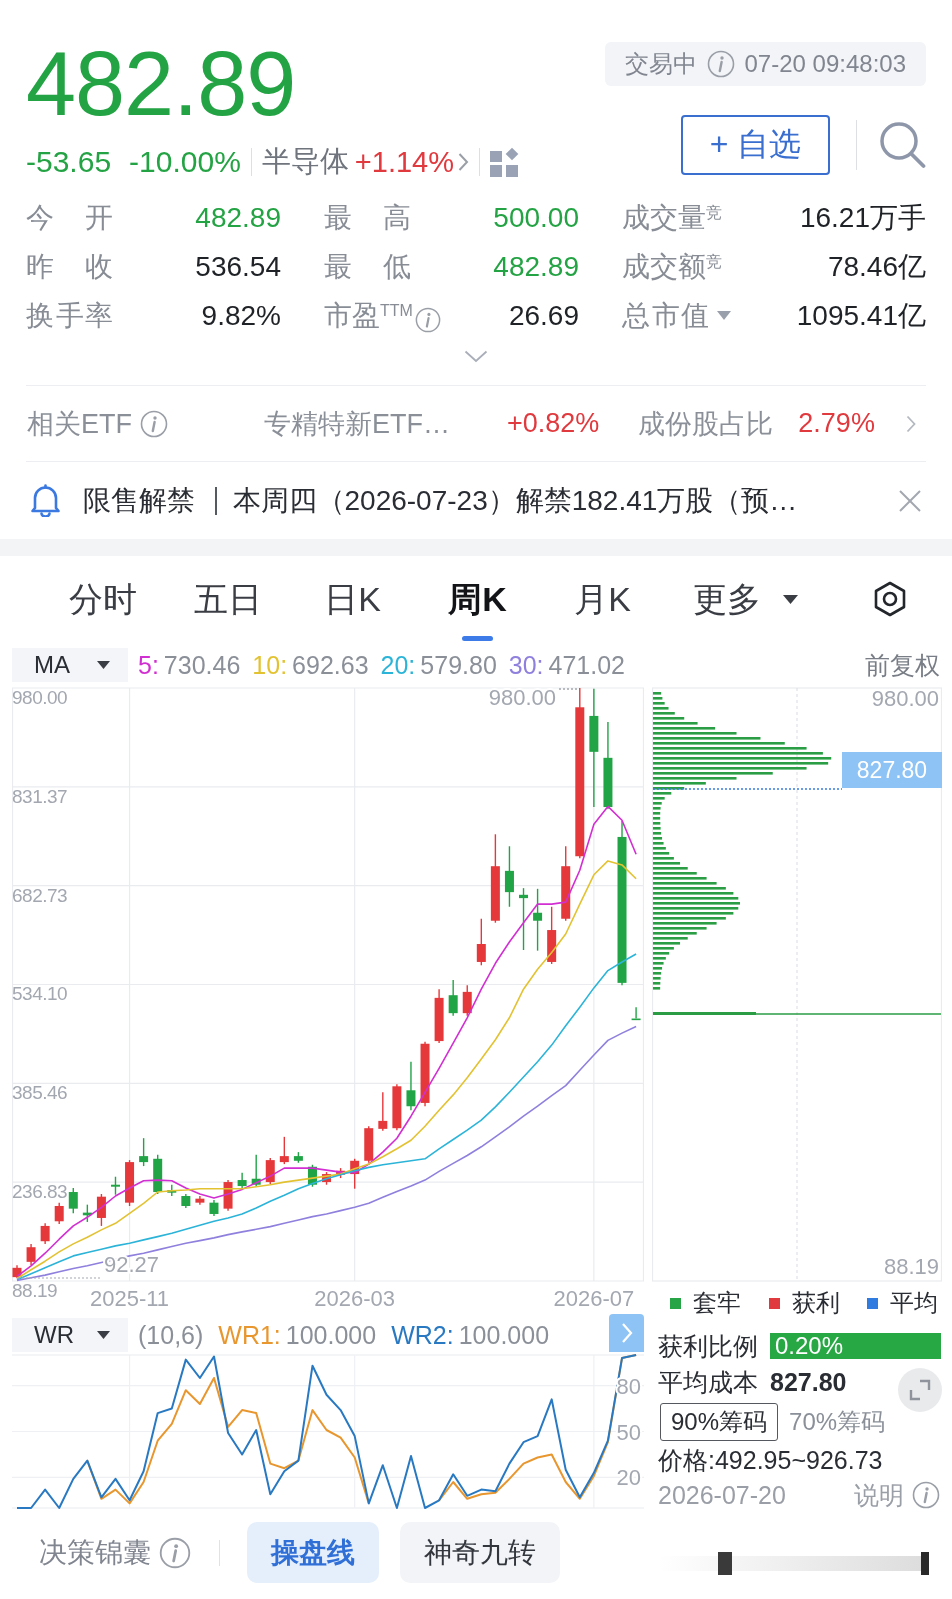 This screenshot has width=952, height=1599. What do you see at coordinates (522, 697) in the screenshot?
I see `high-price-label: 980.00` at bounding box center [522, 697].